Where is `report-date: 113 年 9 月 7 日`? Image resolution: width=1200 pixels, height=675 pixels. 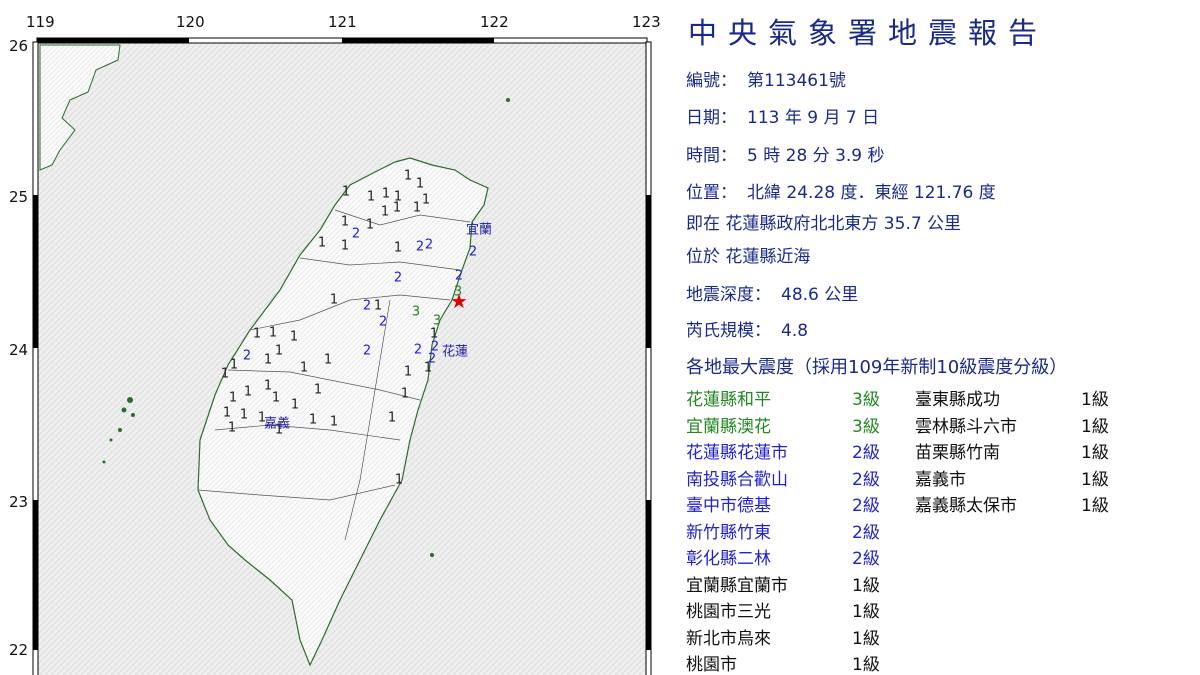 report-date: 113 年 9 月 7 日 is located at coordinates (813, 118).